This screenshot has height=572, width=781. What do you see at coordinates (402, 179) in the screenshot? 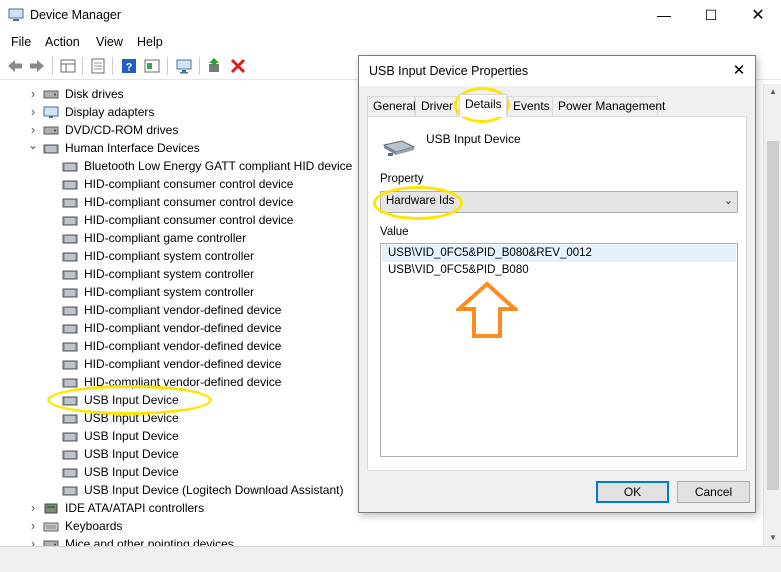
I see `property-label: Property` at bounding box center [402, 179].